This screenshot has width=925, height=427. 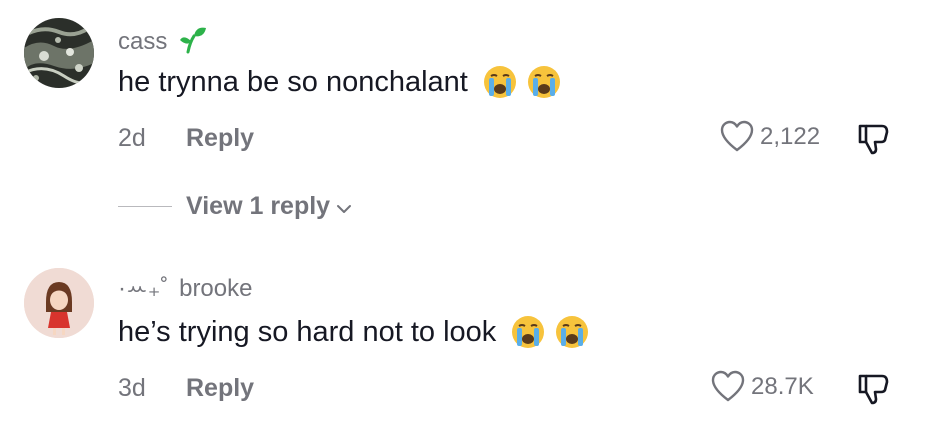 What do you see at coordinates (132, 138) in the screenshot?
I see `comment-age: 2d` at bounding box center [132, 138].